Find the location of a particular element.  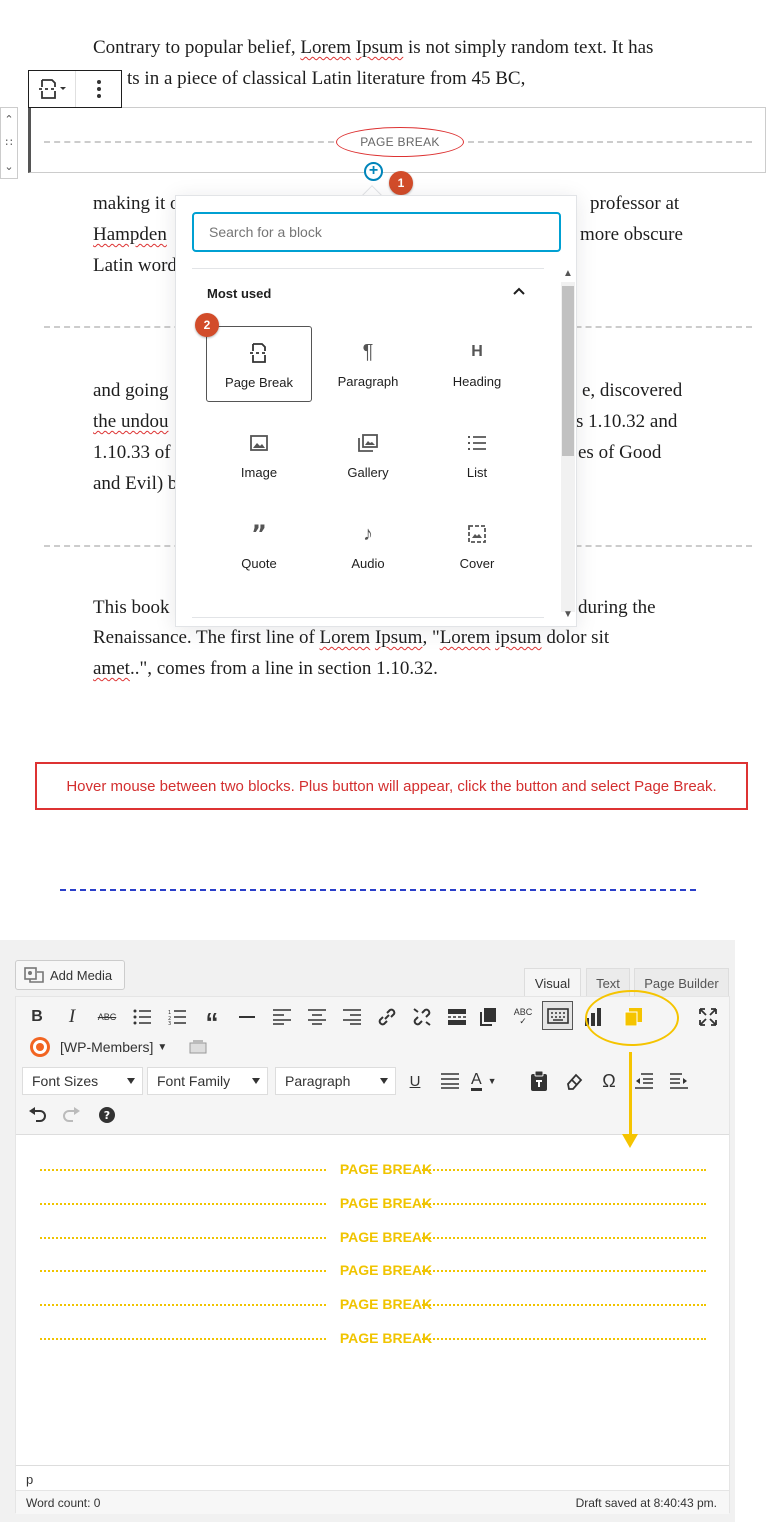

undo-icon is located at coordinates (37, 1115).